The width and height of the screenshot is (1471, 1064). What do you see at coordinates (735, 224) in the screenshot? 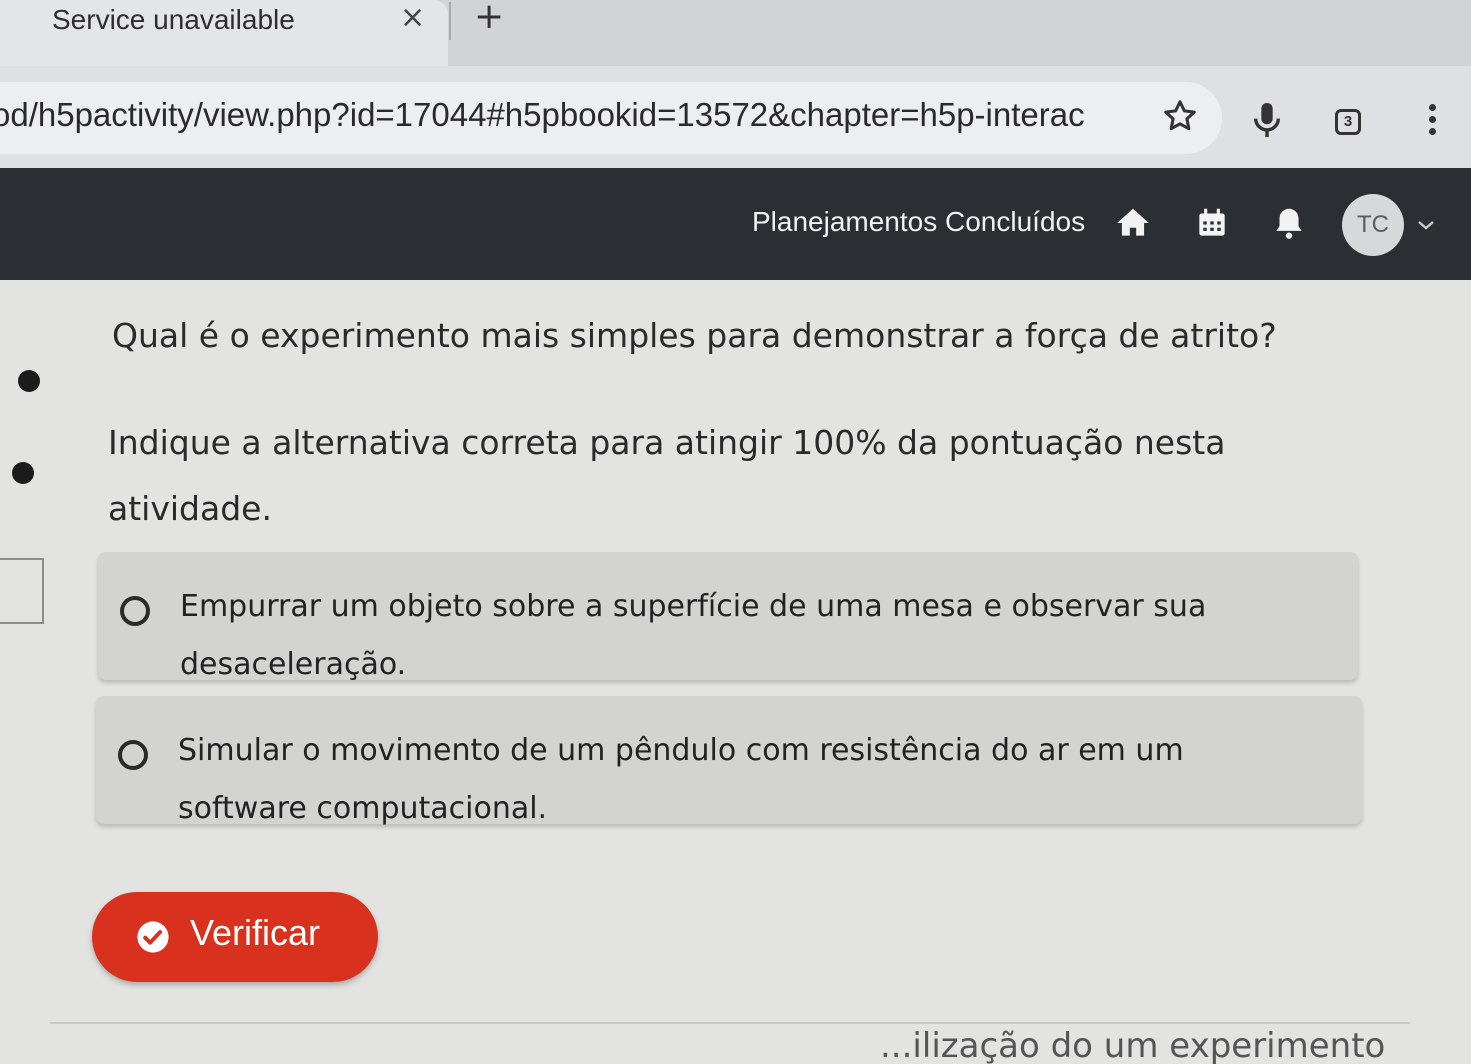
I see `site-navbar: Planejamentos Concluídos TC` at bounding box center [735, 224].